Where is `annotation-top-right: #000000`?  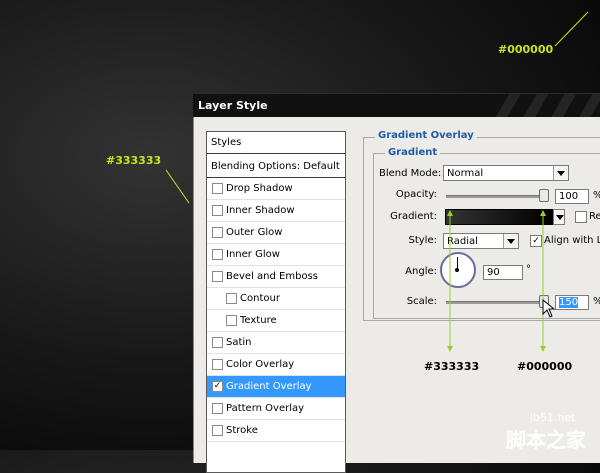 annotation-top-right: #000000 is located at coordinates (526, 49).